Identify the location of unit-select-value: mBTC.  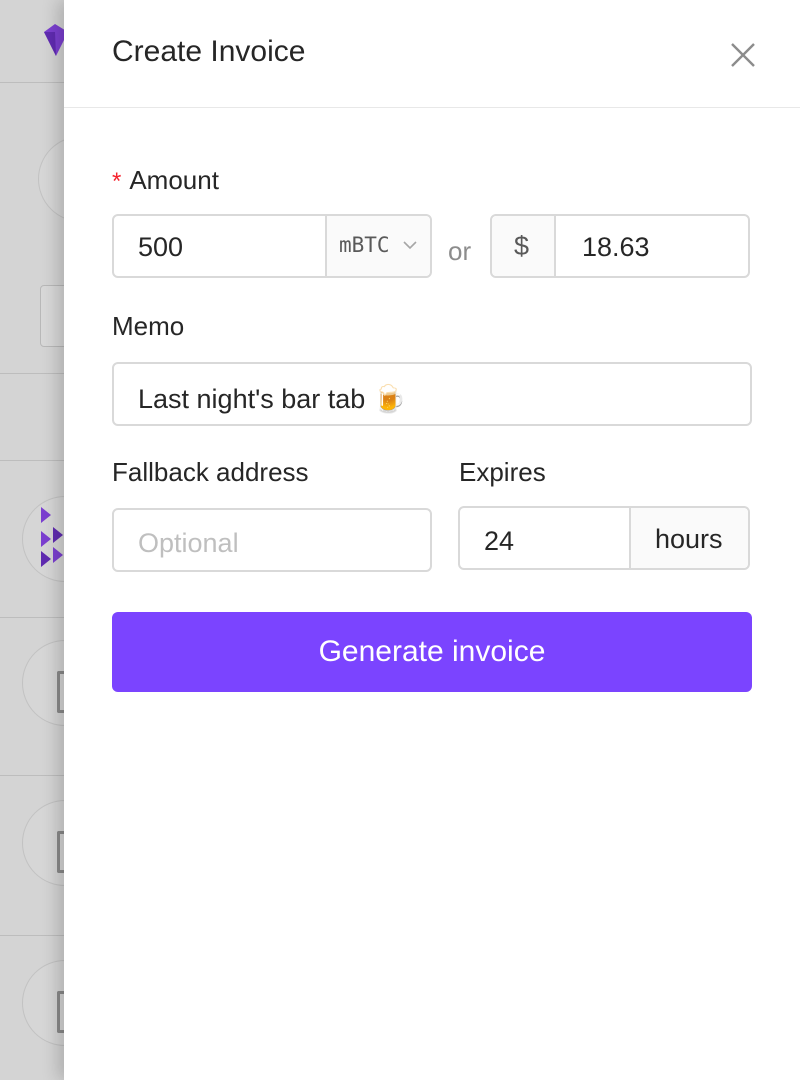
(364, 245).